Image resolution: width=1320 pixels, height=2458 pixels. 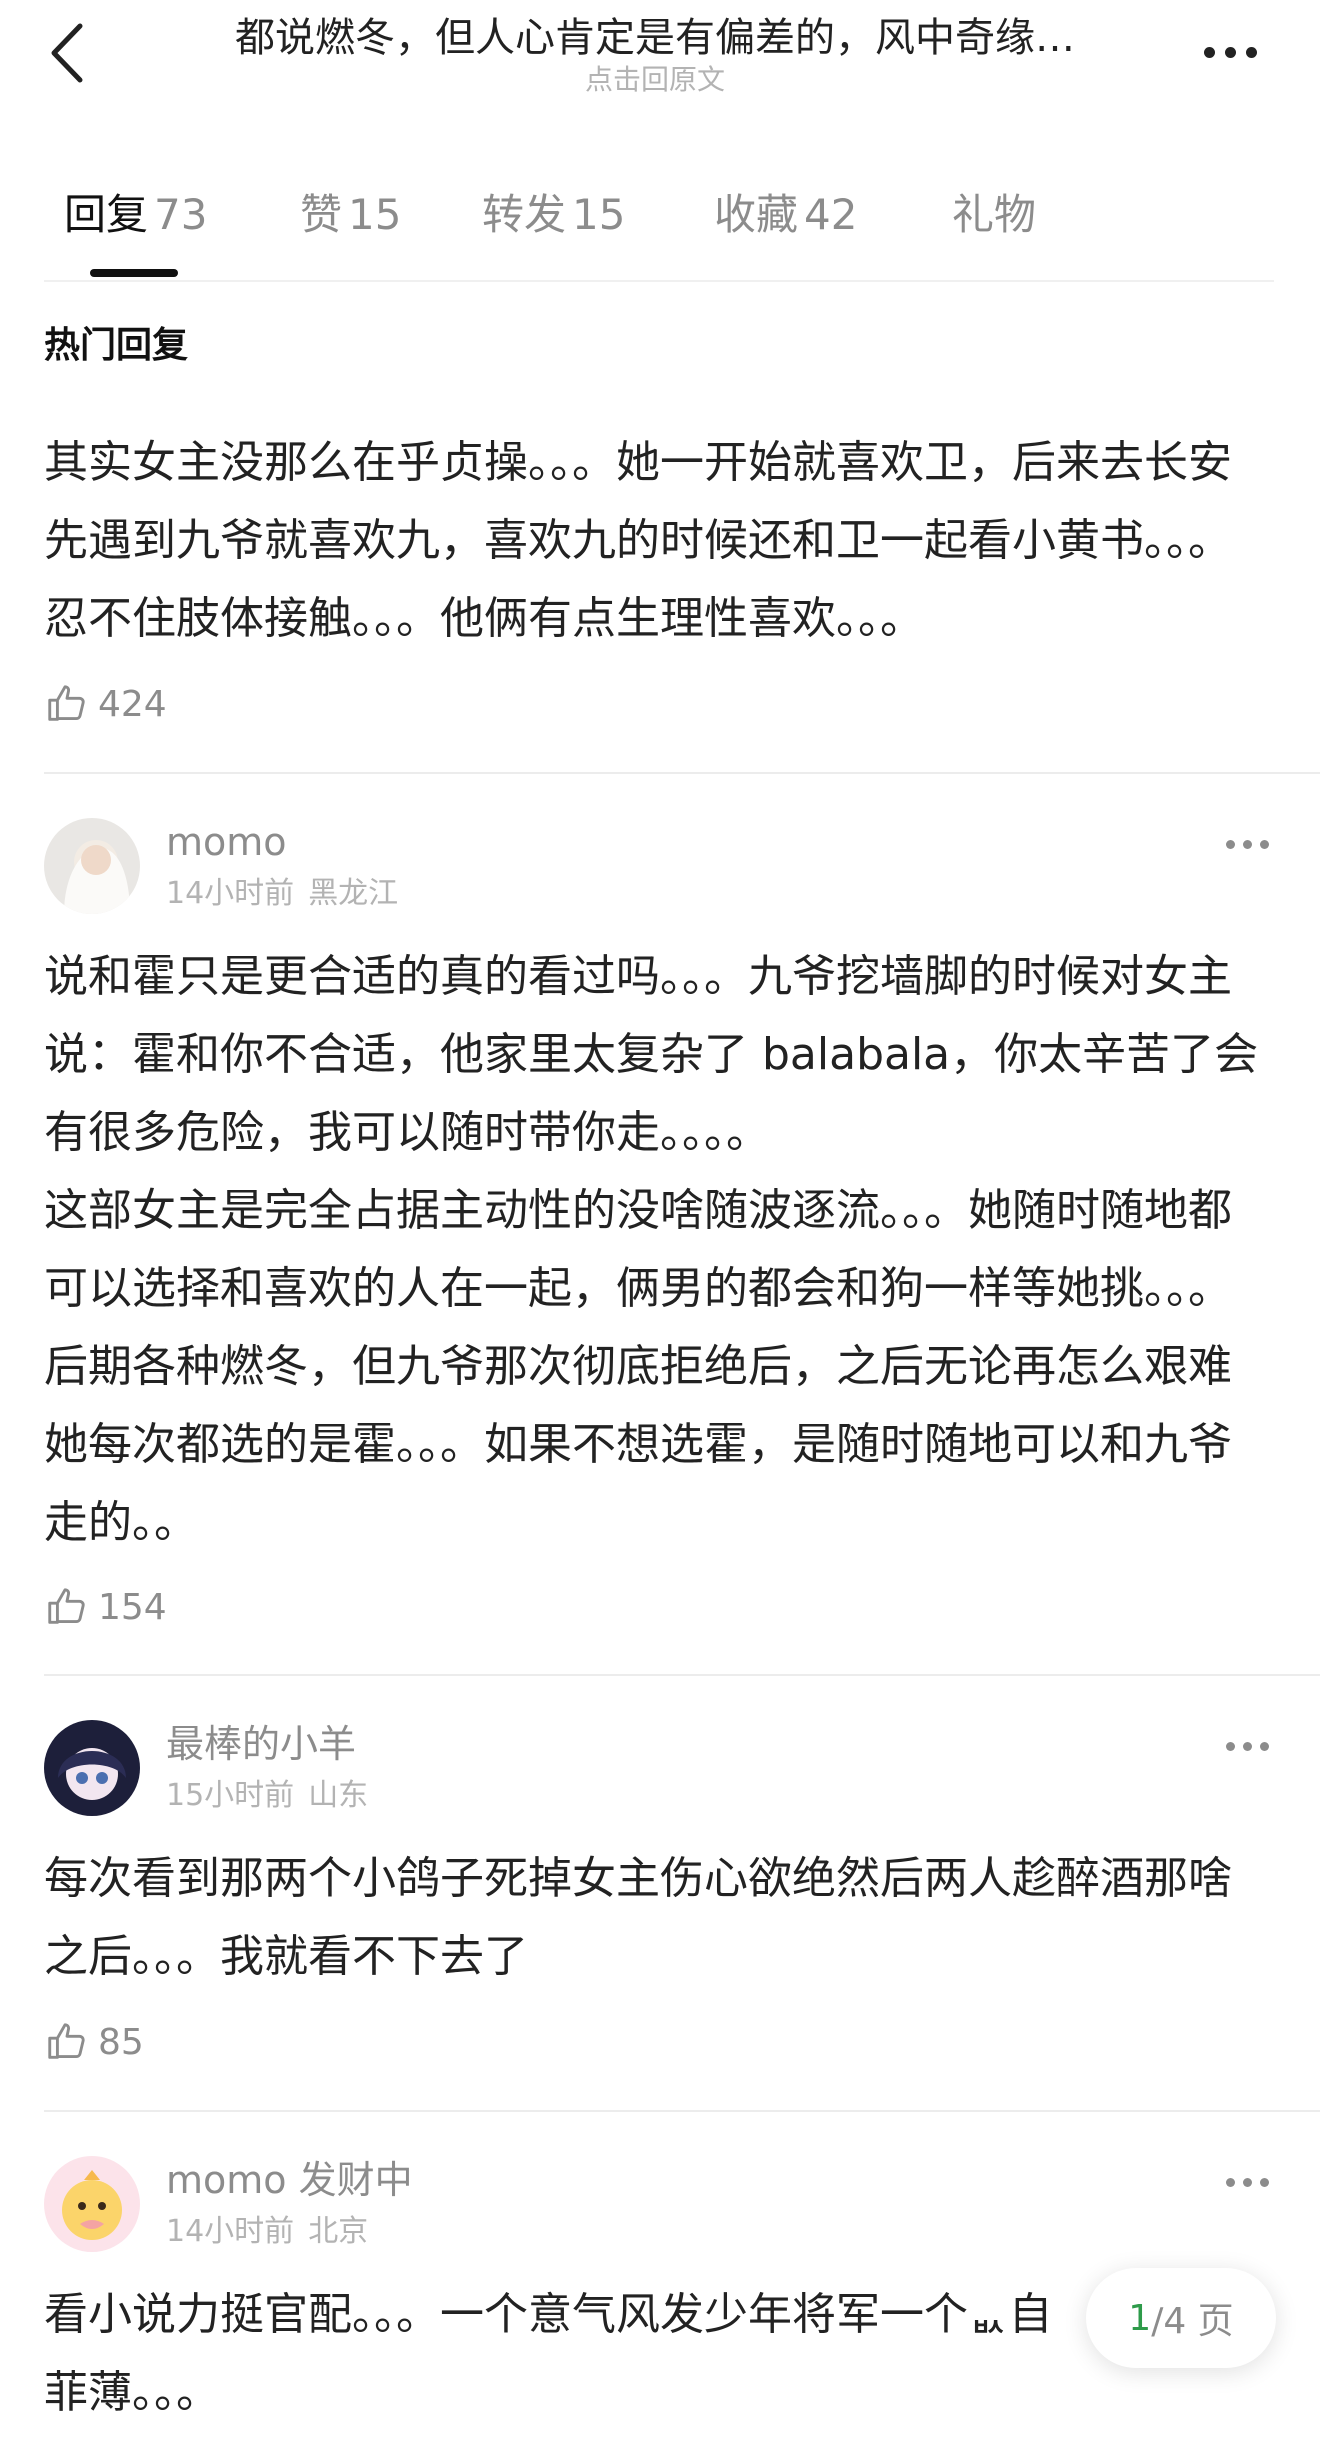 What do you see at coordinates (226, 842) in the screenshot?
I see `username: momo` at bounding box center [226, 842].